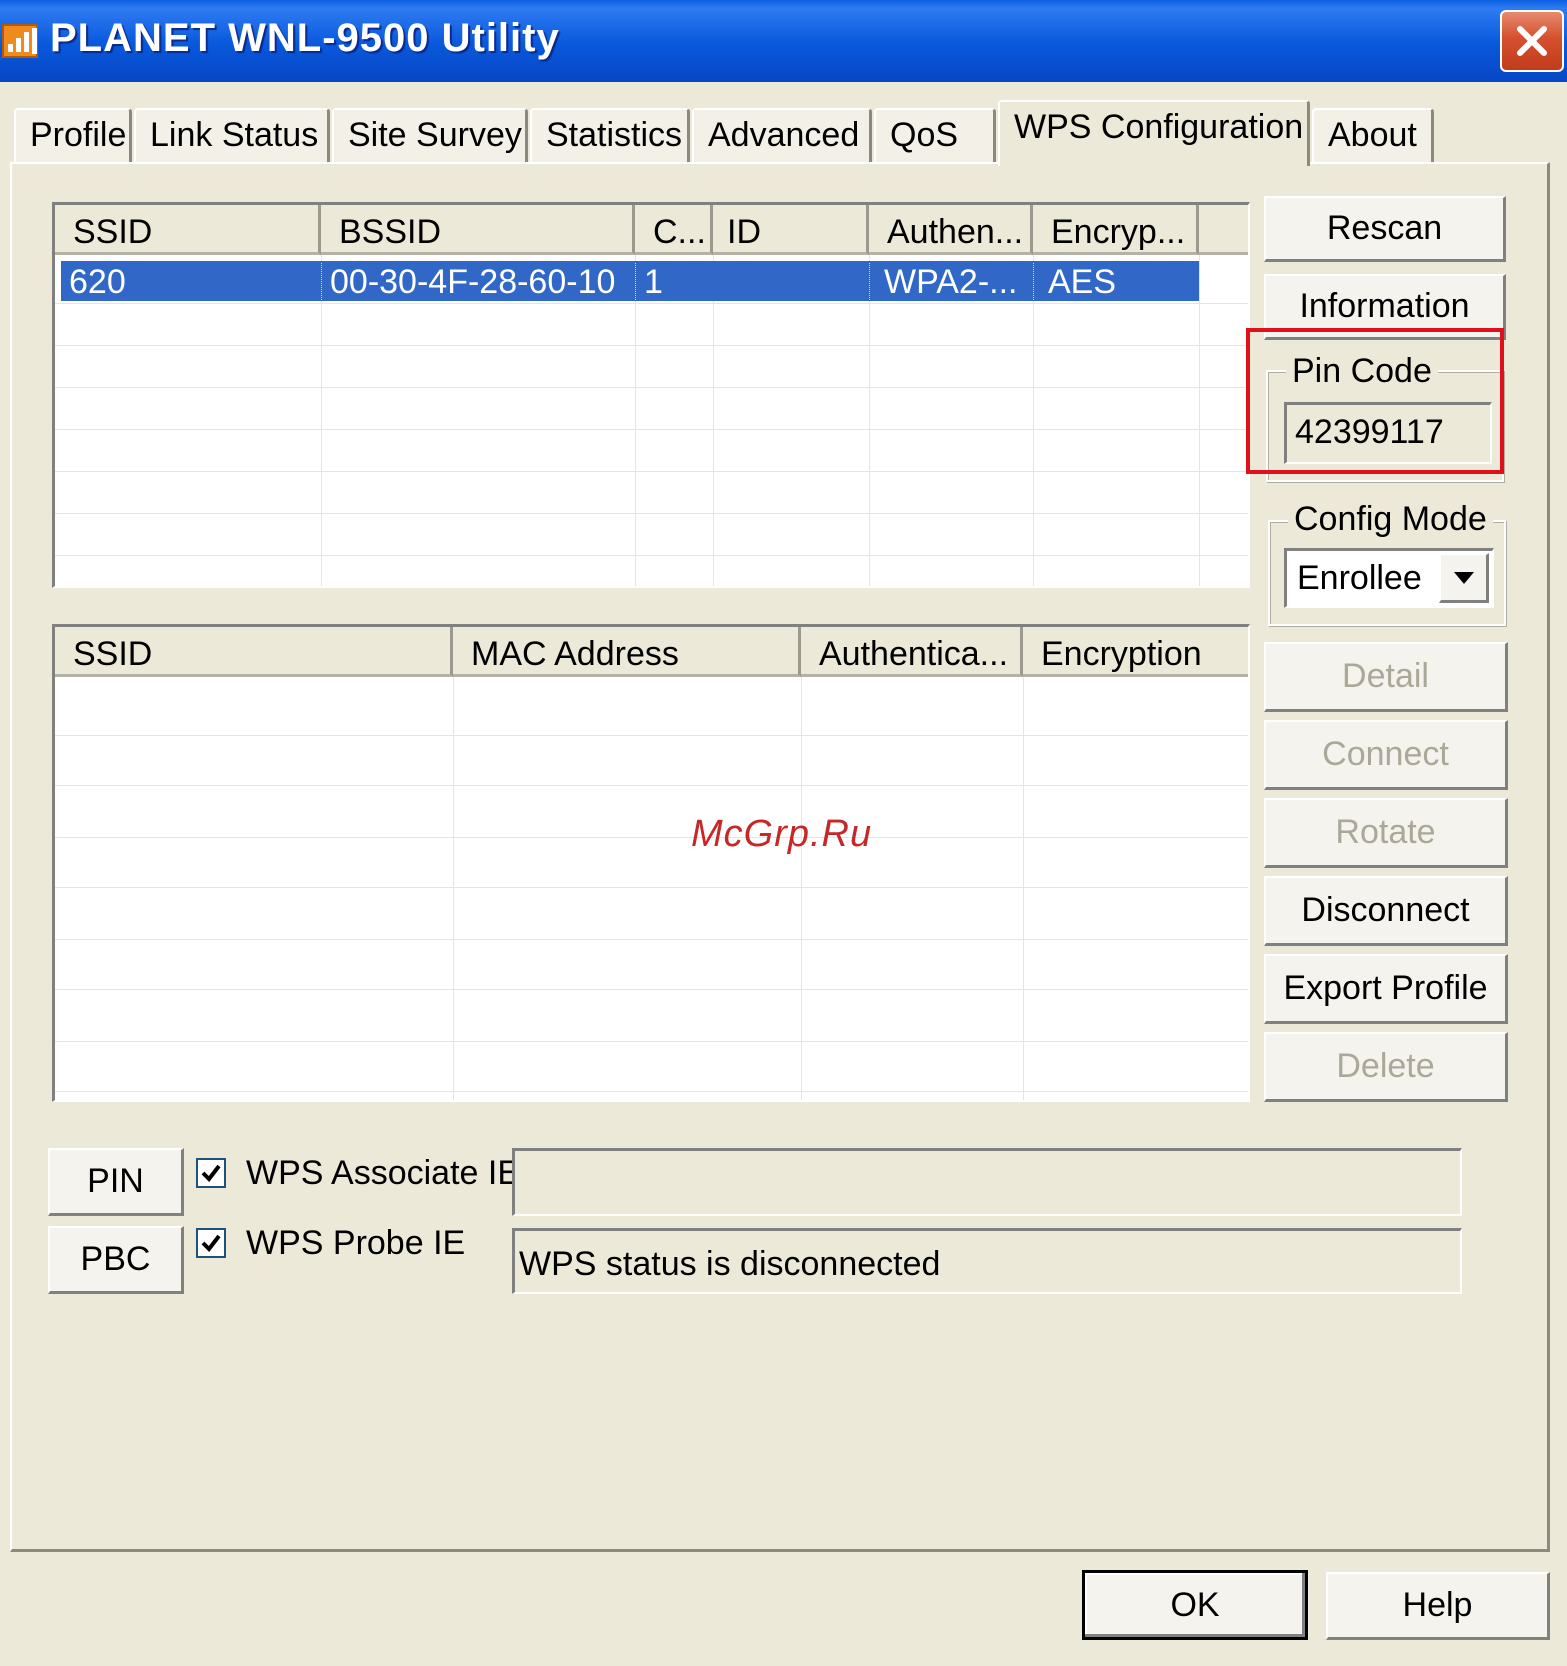  Describe the element at coordinates (783, 41) in the screenshot. I see `title-bar: PLANET WNL-9500 Utility` at that location.